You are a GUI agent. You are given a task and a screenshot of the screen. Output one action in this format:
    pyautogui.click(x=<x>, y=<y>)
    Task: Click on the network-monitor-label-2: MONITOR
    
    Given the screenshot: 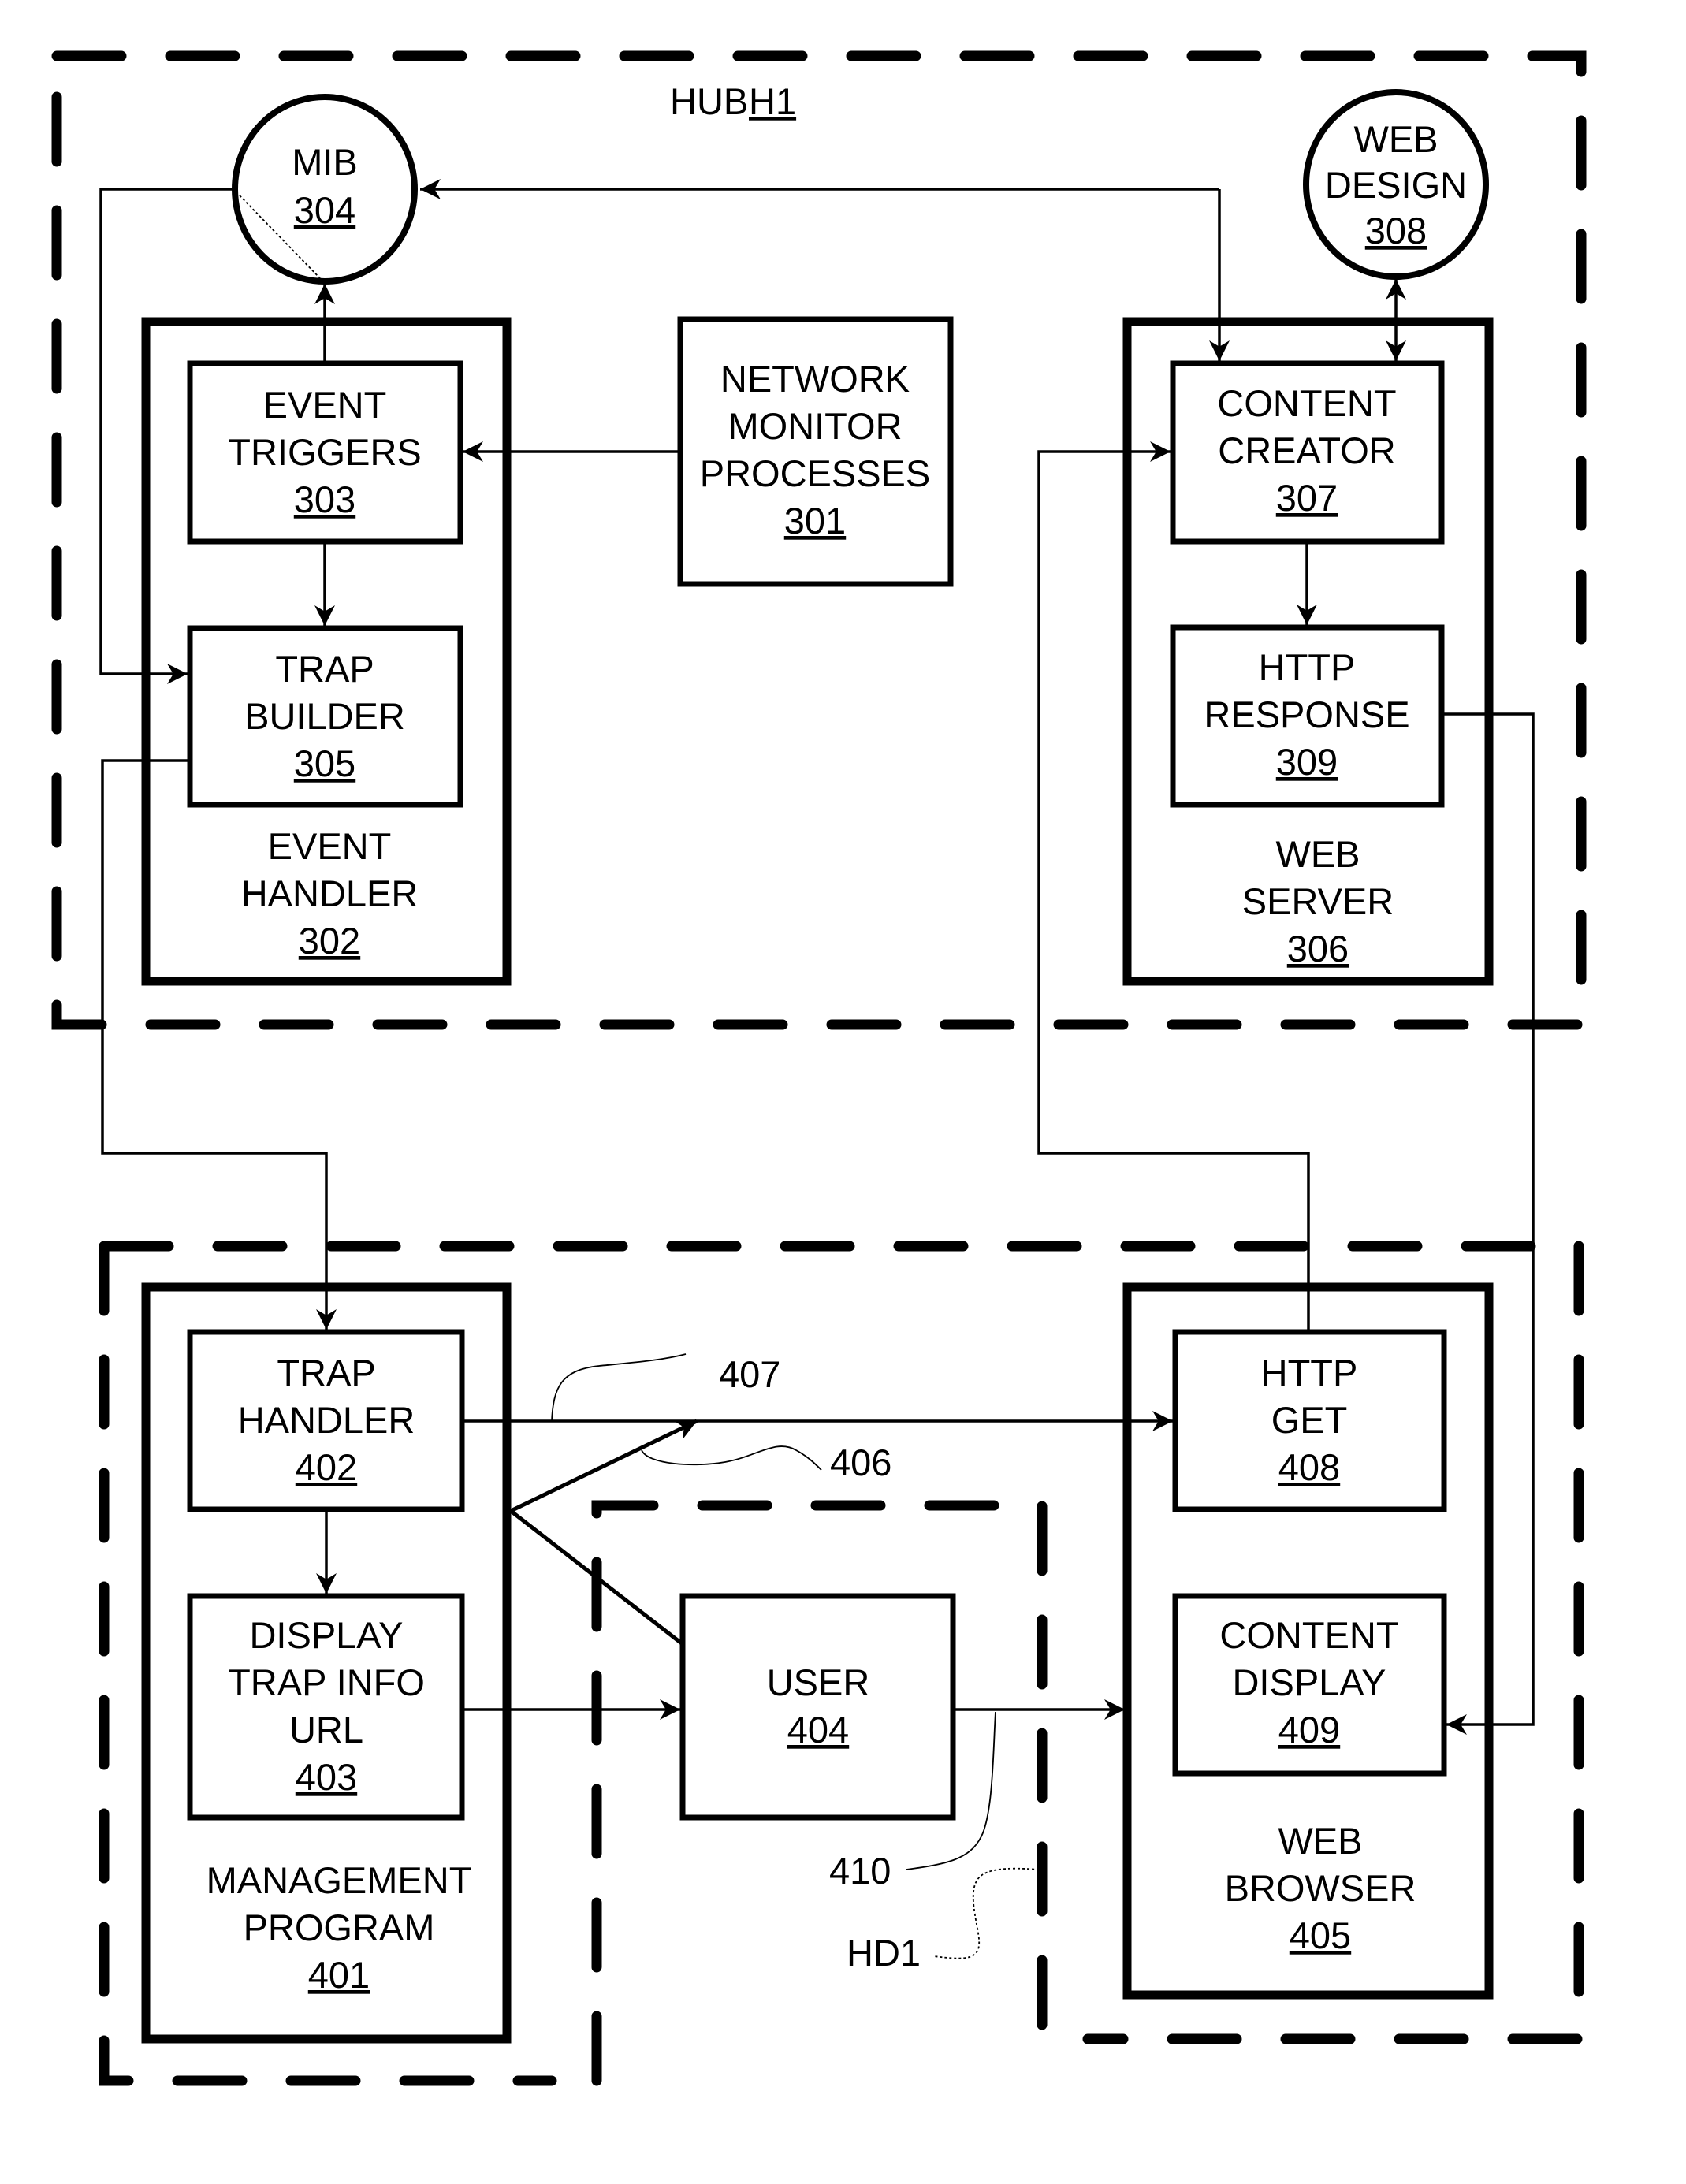 What is the action you would take?
    pyautogui.click(x=815, y=426)
    